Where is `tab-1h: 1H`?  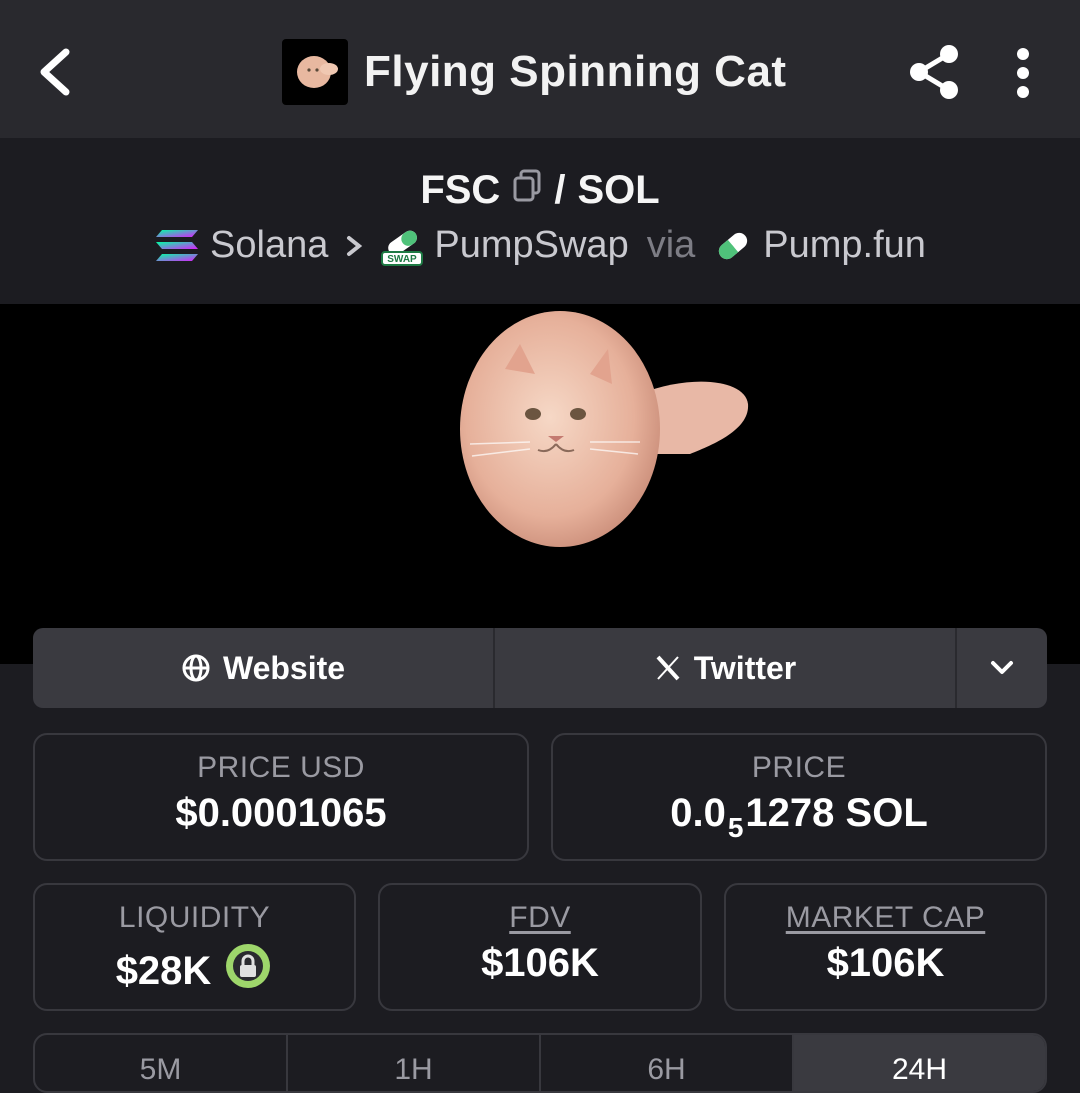
tab-1h: 1H is located at coordinates (414, 1063).